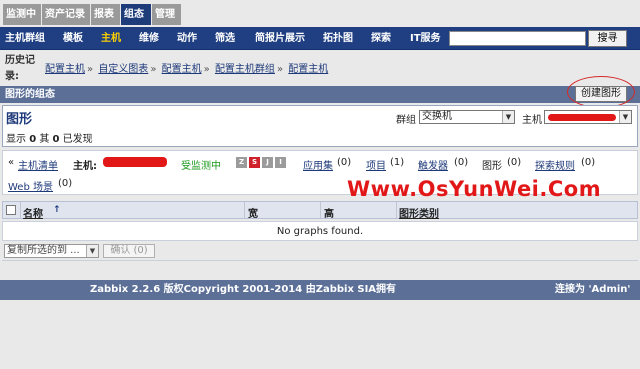 The height and width of the screenshot is (369, 640). Describe the element at coordinates (280, 38) in the screenshot. I see `subnav-slideshows: 简报片展示` at that location.